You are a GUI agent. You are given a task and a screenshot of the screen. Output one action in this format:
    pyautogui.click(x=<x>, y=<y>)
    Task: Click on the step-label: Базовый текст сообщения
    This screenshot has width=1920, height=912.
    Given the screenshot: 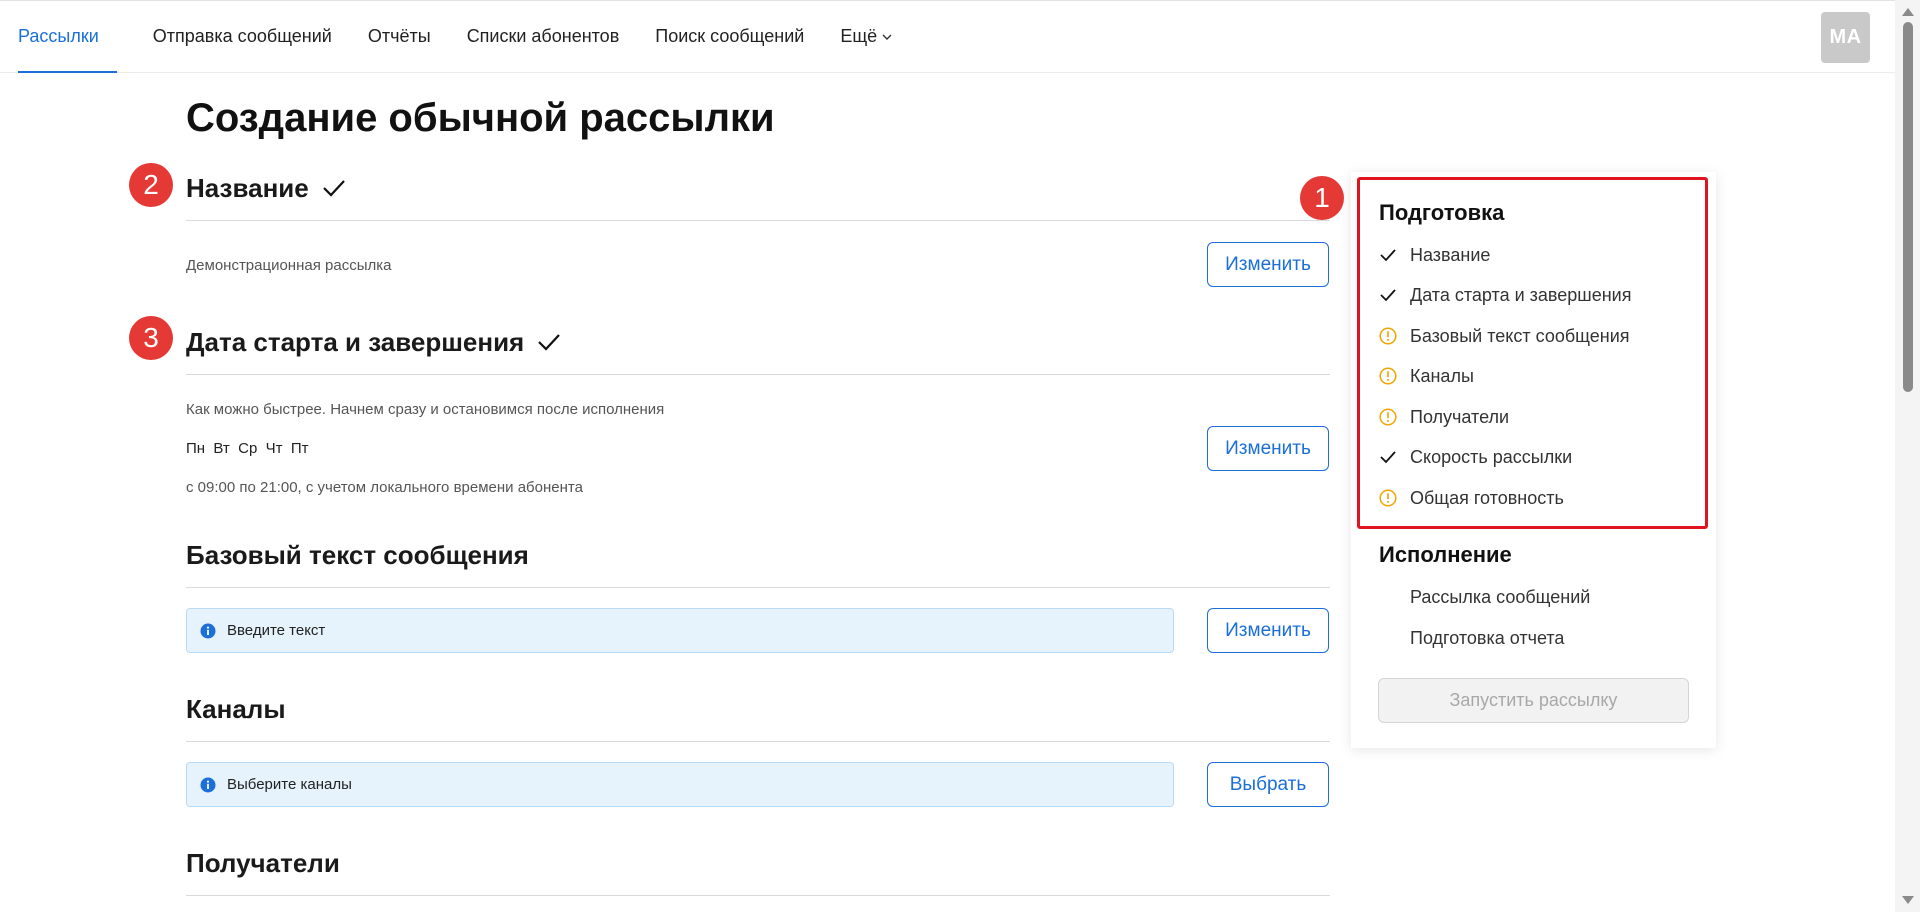 What is the action you would take?
    pyautogui.click(x=1520, y=335)
    